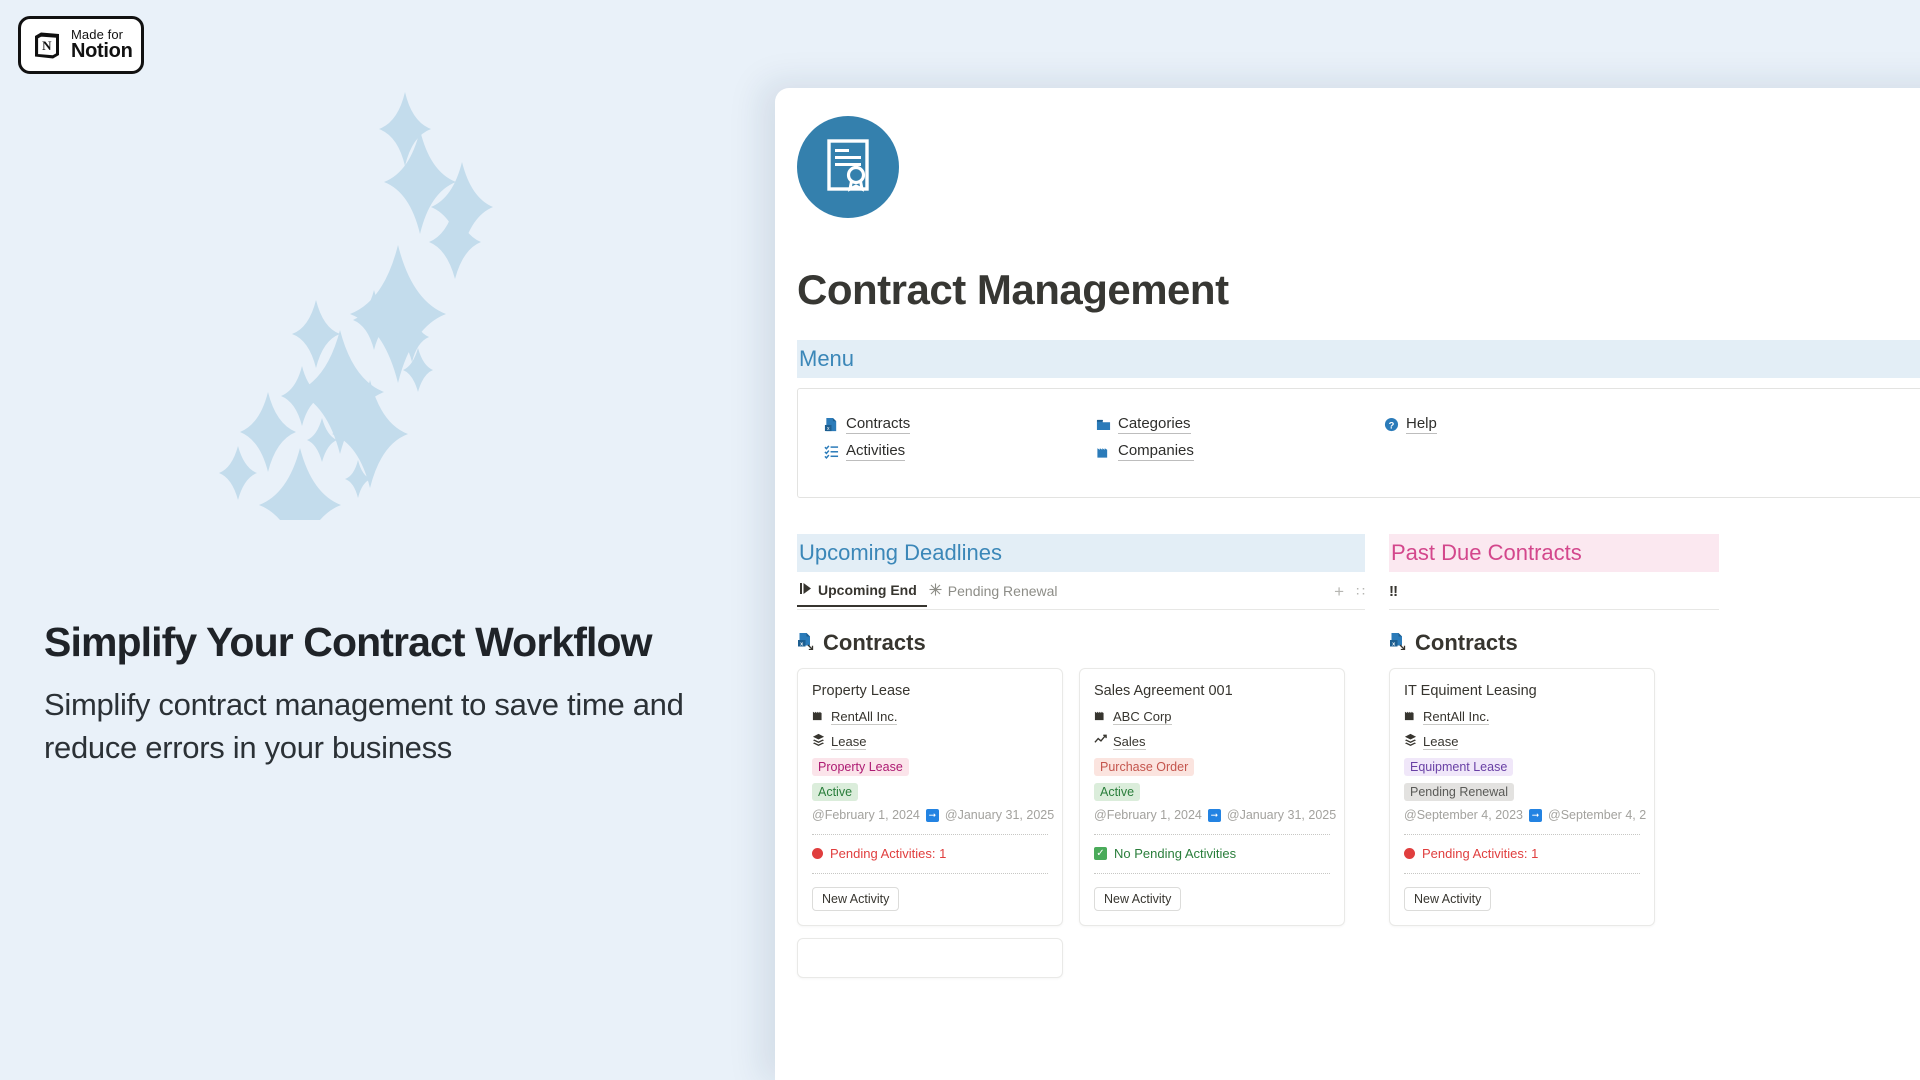 The width and height of the screenshot is (1920, 1080). What do you see at coordinates (1240, 451) in the screenshot?
I see `menu-item-companies: Companies` at bounding box center [1240, 451].